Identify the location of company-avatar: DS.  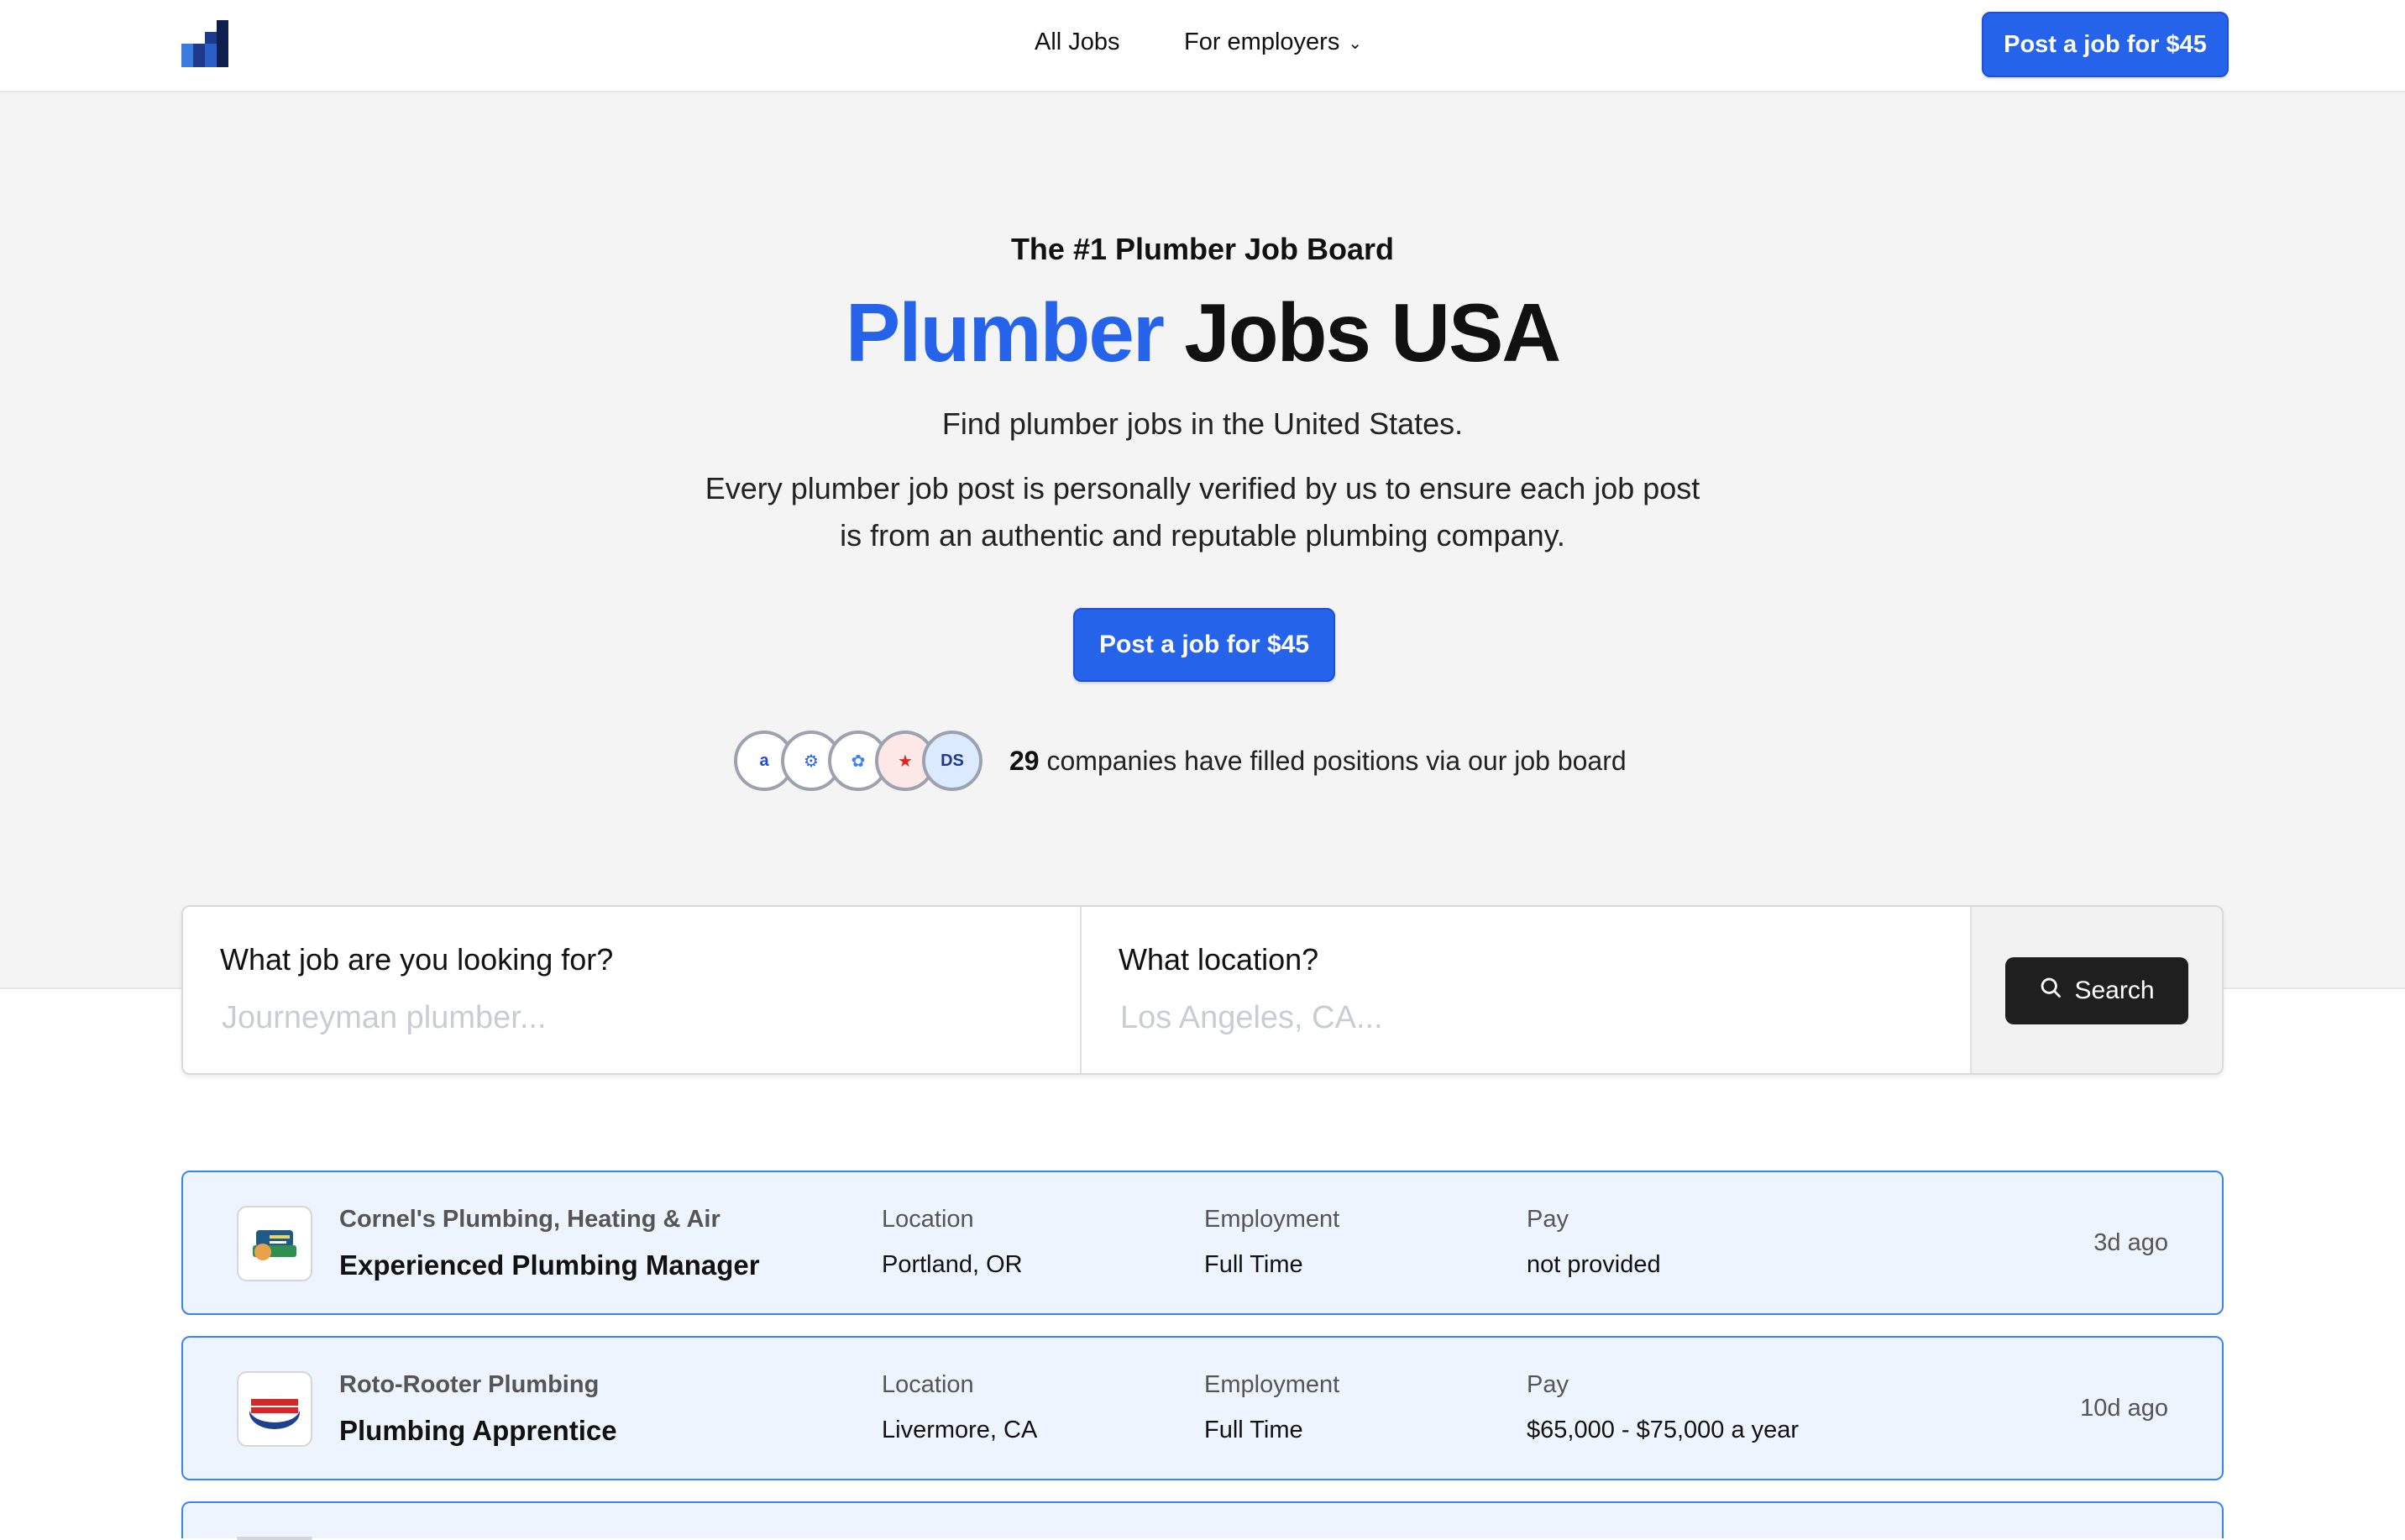
(952, 761).